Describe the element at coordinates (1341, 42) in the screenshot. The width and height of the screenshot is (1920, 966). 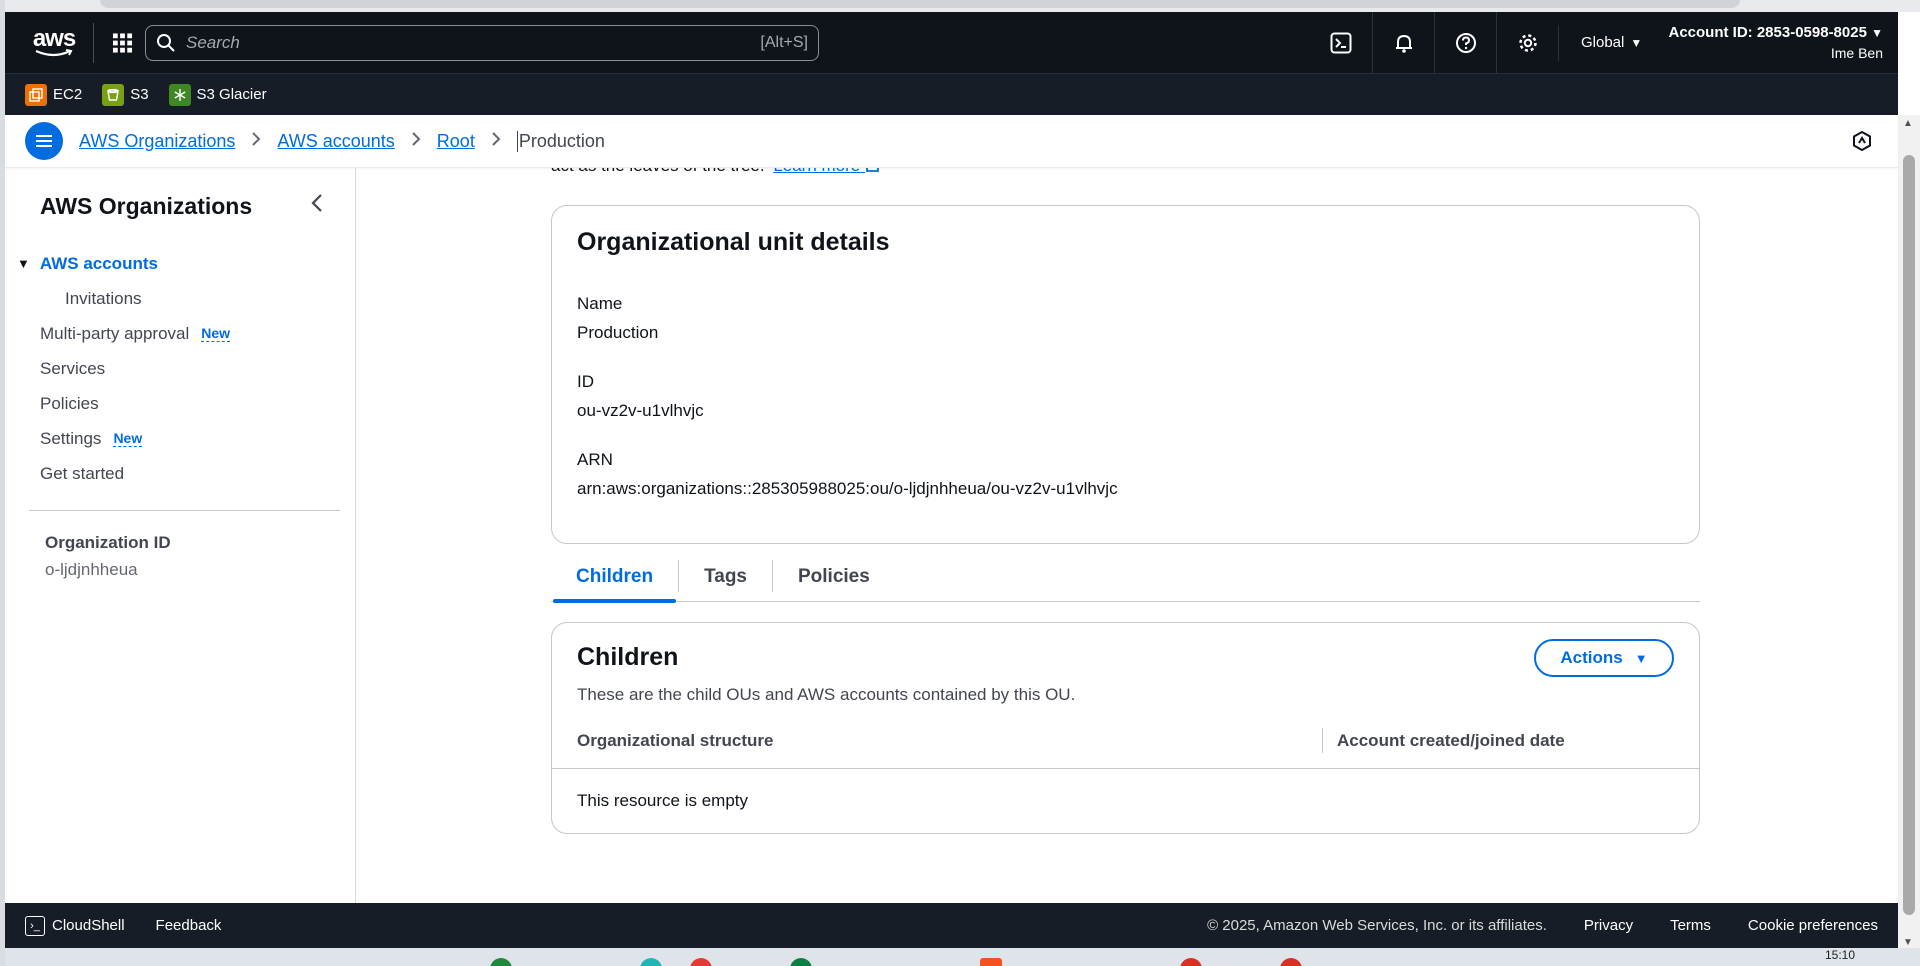
I see `cloudshell-button` at that location.